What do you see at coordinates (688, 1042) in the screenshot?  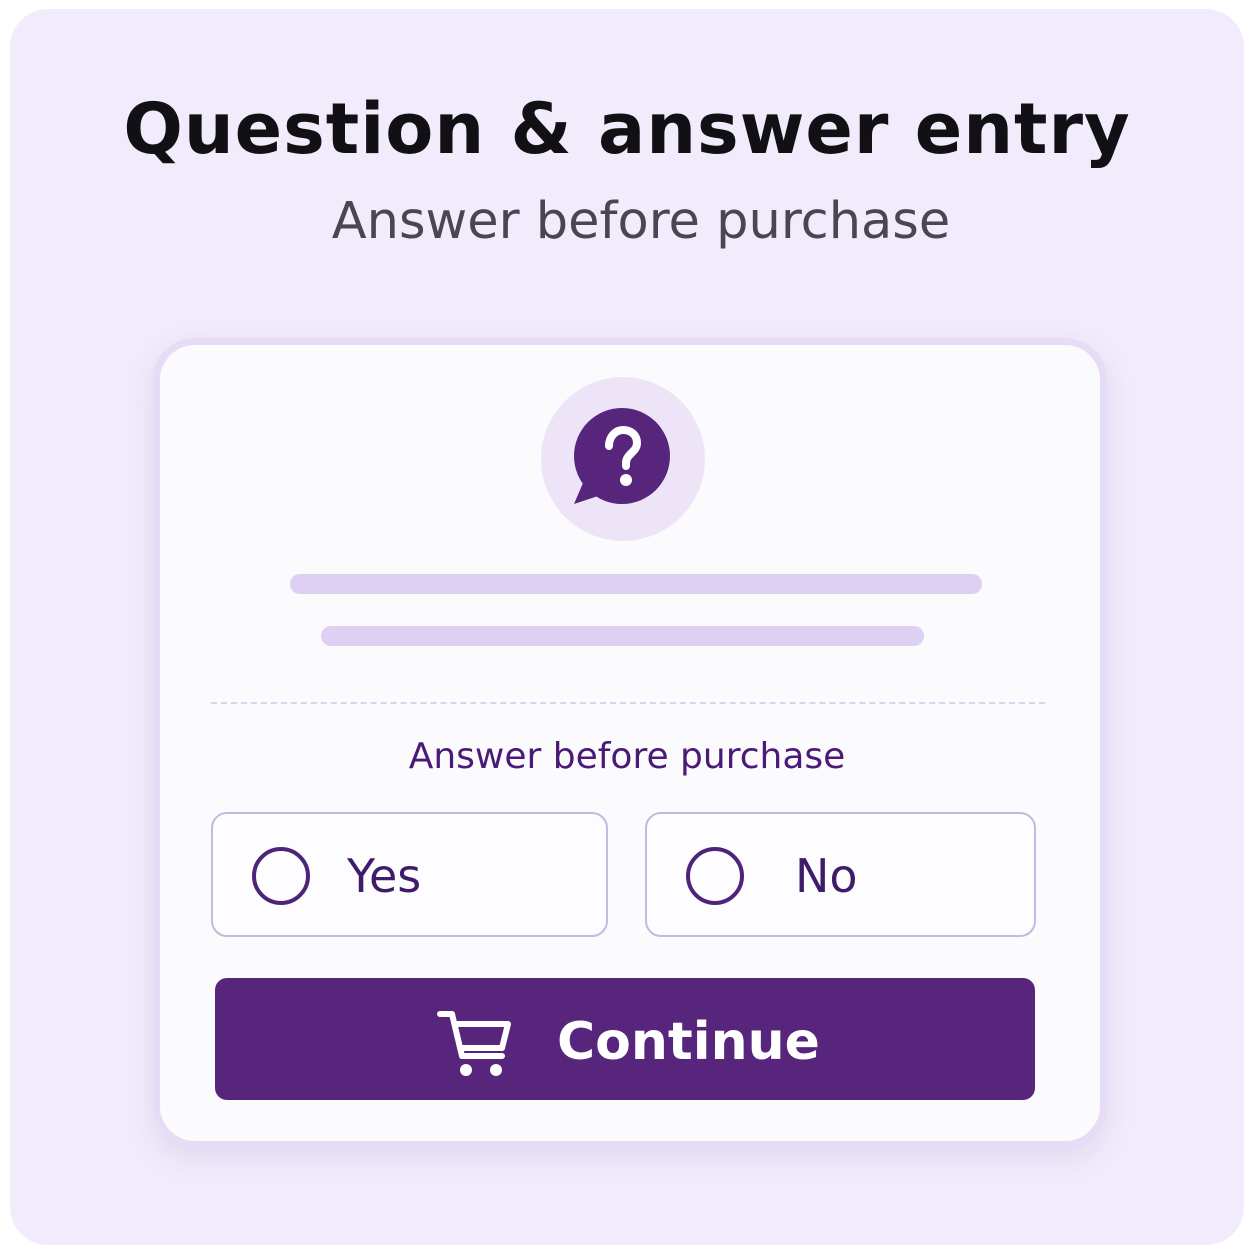 I see `continue-label: Continue` at bounding box center [688, 1042].